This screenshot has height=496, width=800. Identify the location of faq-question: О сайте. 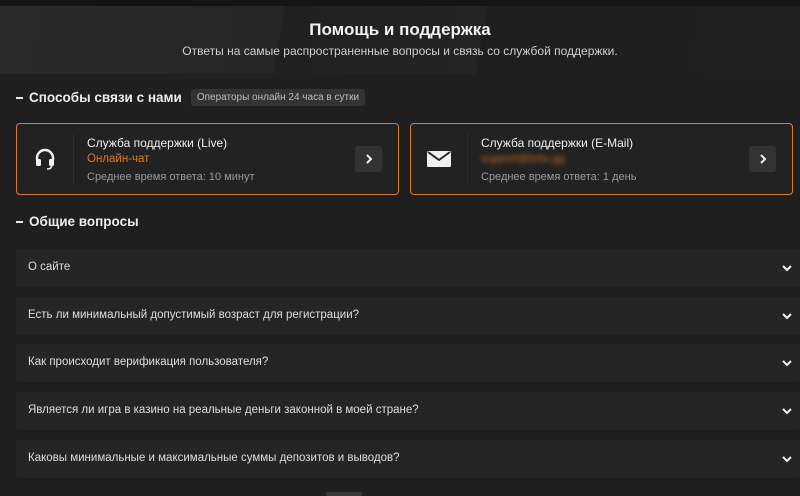
(49, 267).